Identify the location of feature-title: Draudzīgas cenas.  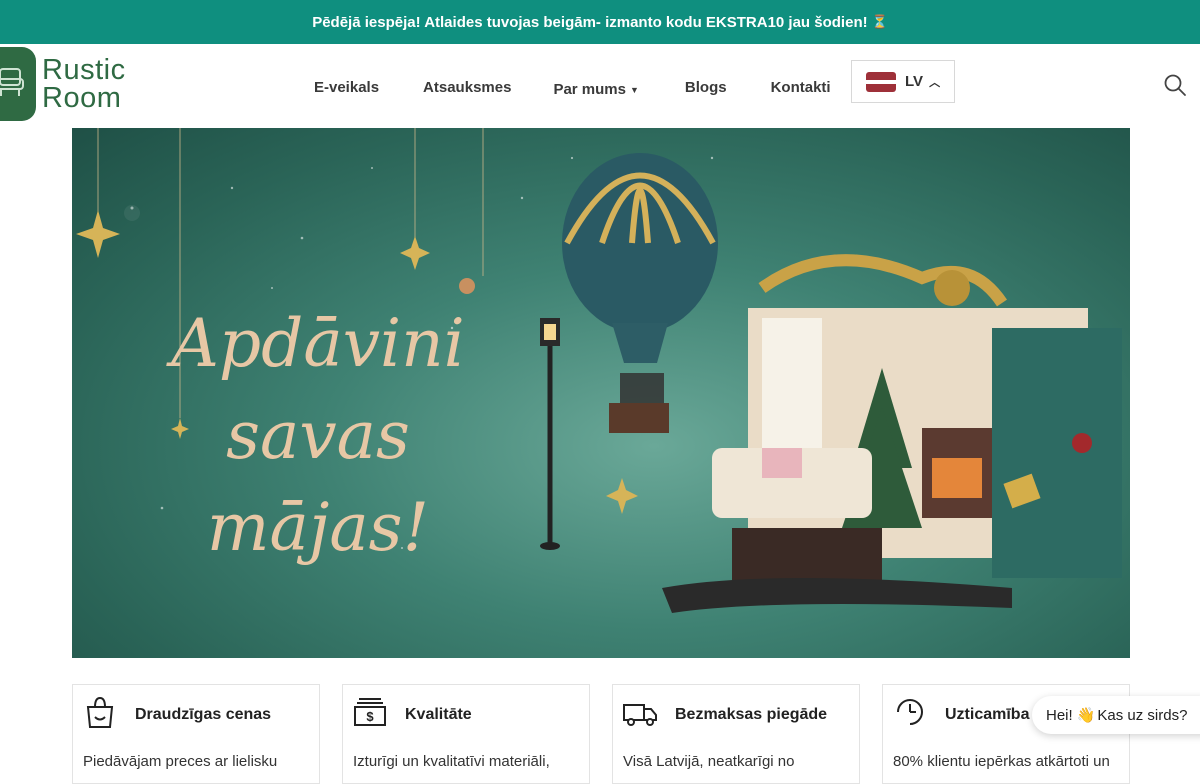
(203, 714).